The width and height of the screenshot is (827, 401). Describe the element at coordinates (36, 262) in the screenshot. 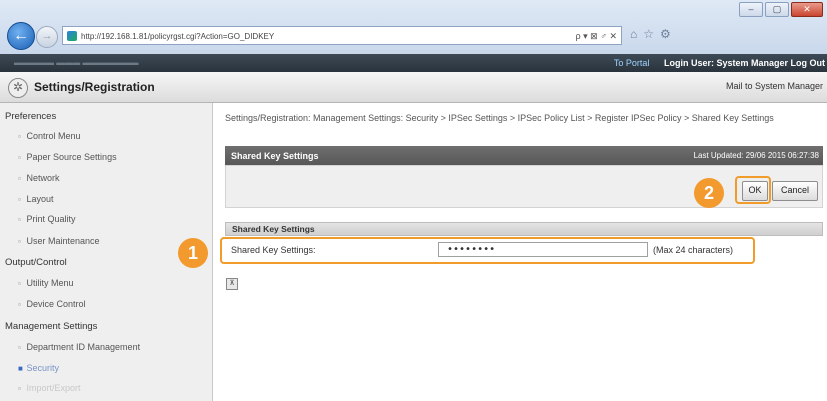

I see `sidebar-heading-output-control: Output/Control` at that location.